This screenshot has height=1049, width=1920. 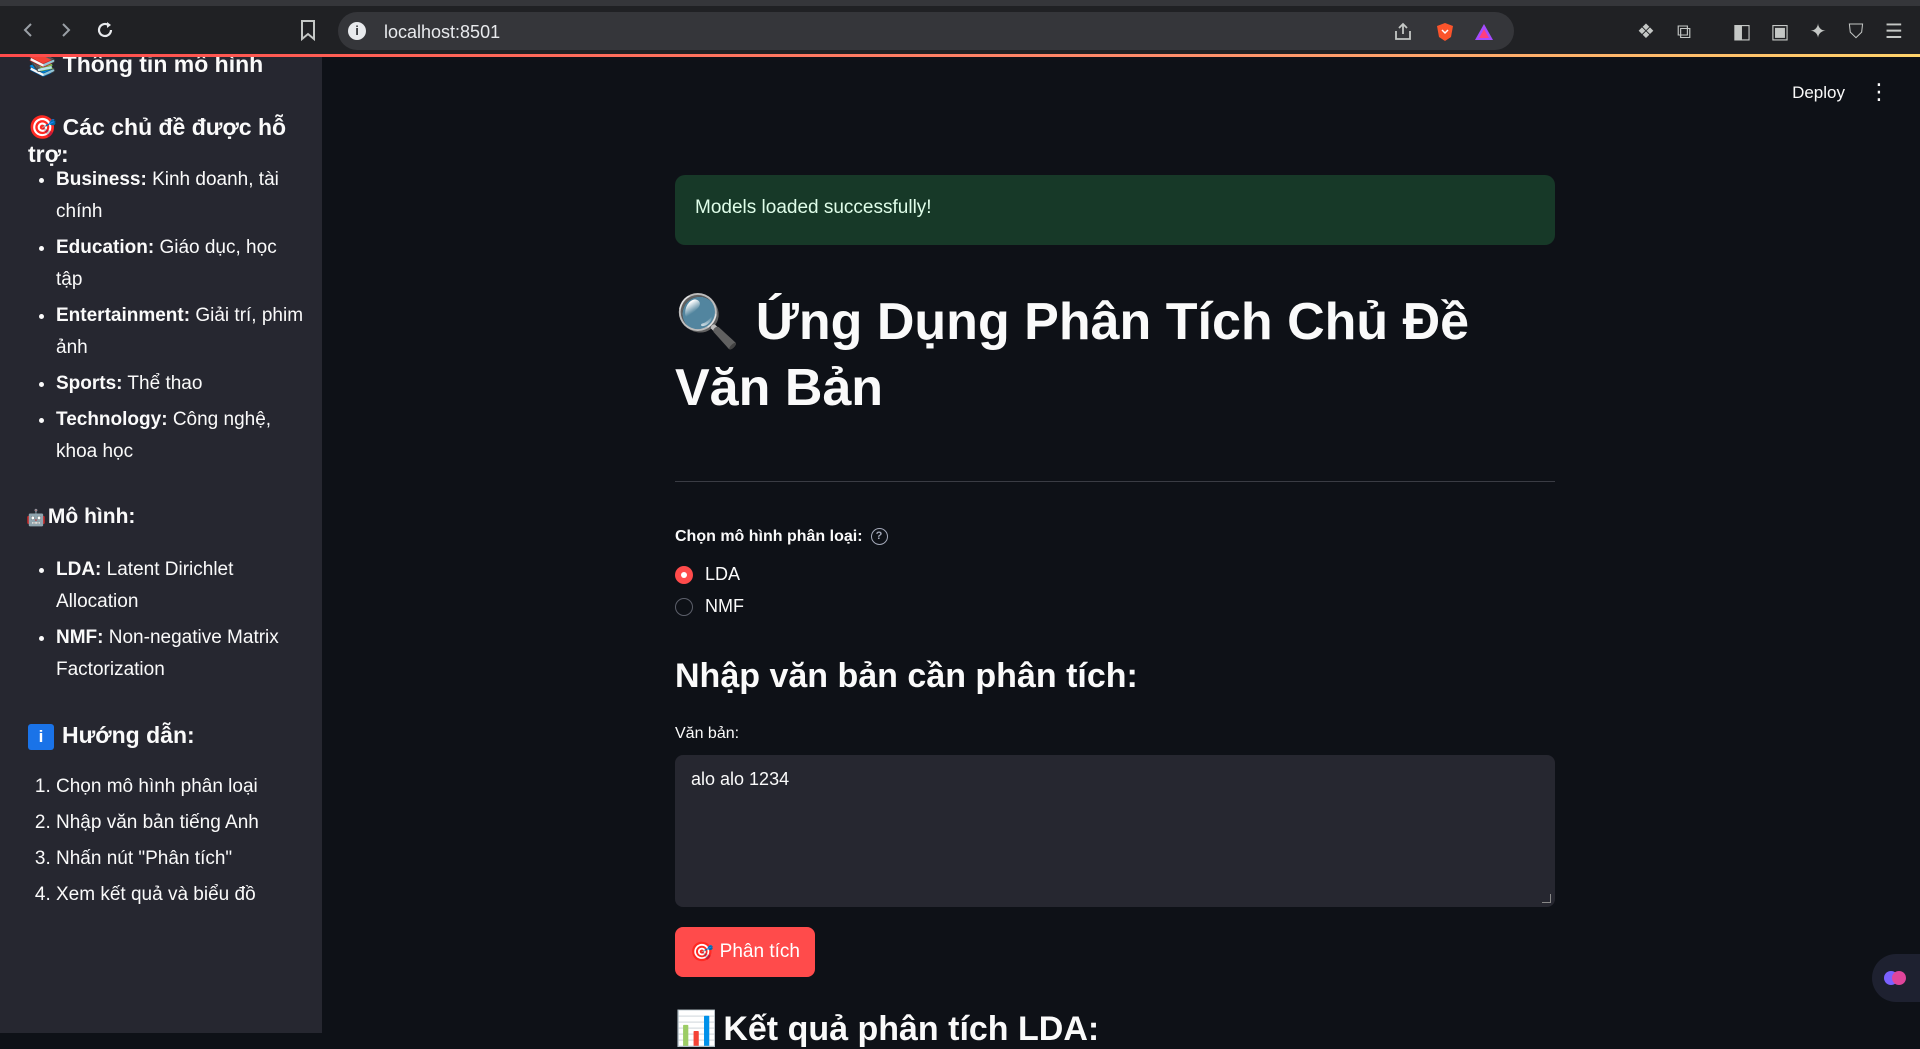 I want to click on brave-rewards-icon, so click(x=1484, y=32).